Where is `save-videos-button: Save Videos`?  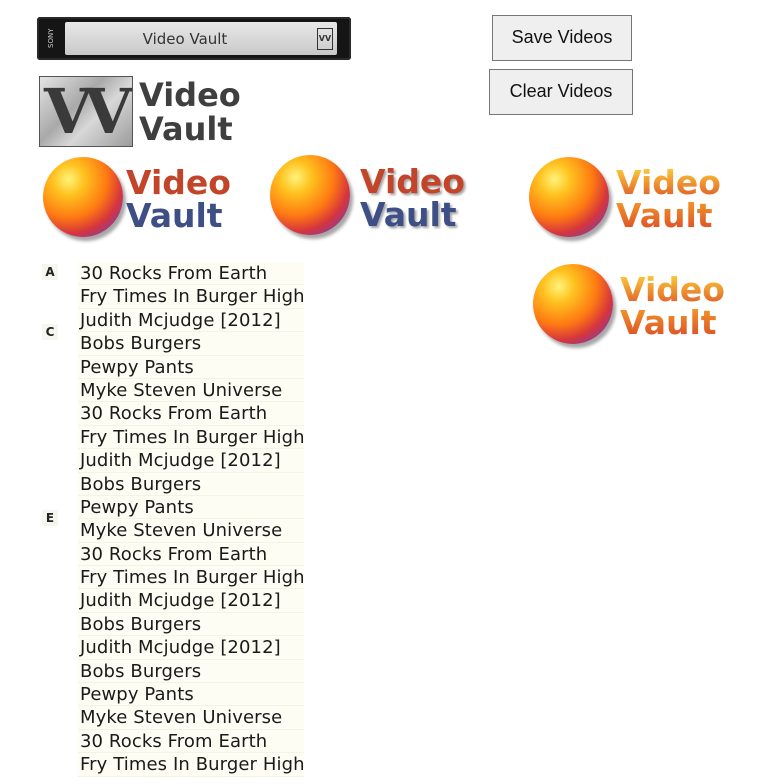 save-videos-button: Save Videos is located at coordinates (562, 38).